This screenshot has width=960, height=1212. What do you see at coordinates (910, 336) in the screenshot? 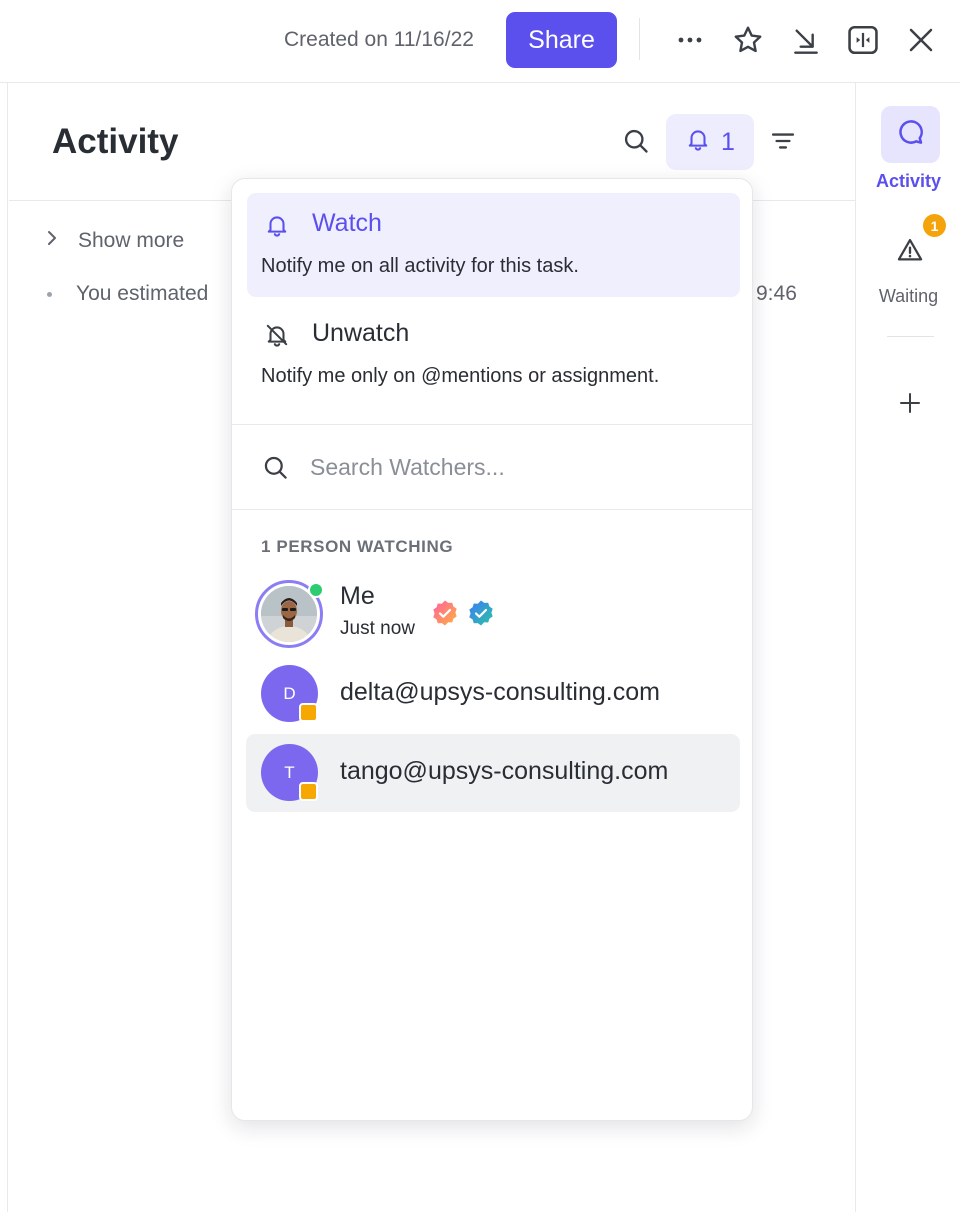
I see `rail-divider` at bounding box center [910, 336].